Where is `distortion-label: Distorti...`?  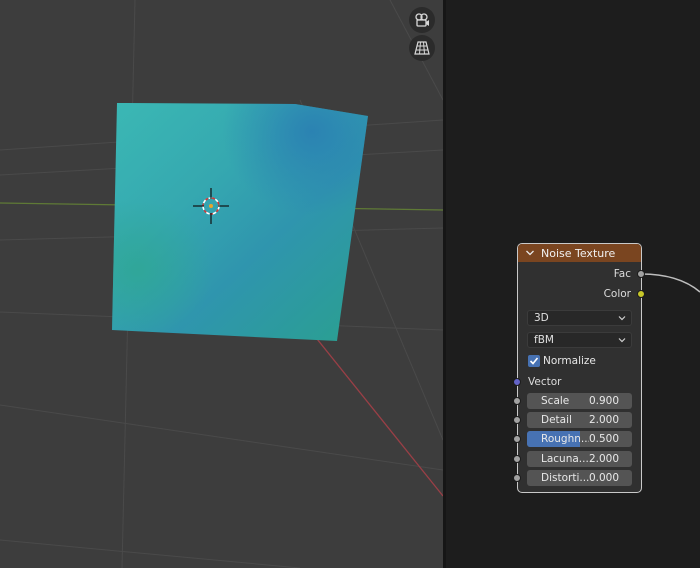 distortion-label: Distorti... is located at coordinates (565, 478).